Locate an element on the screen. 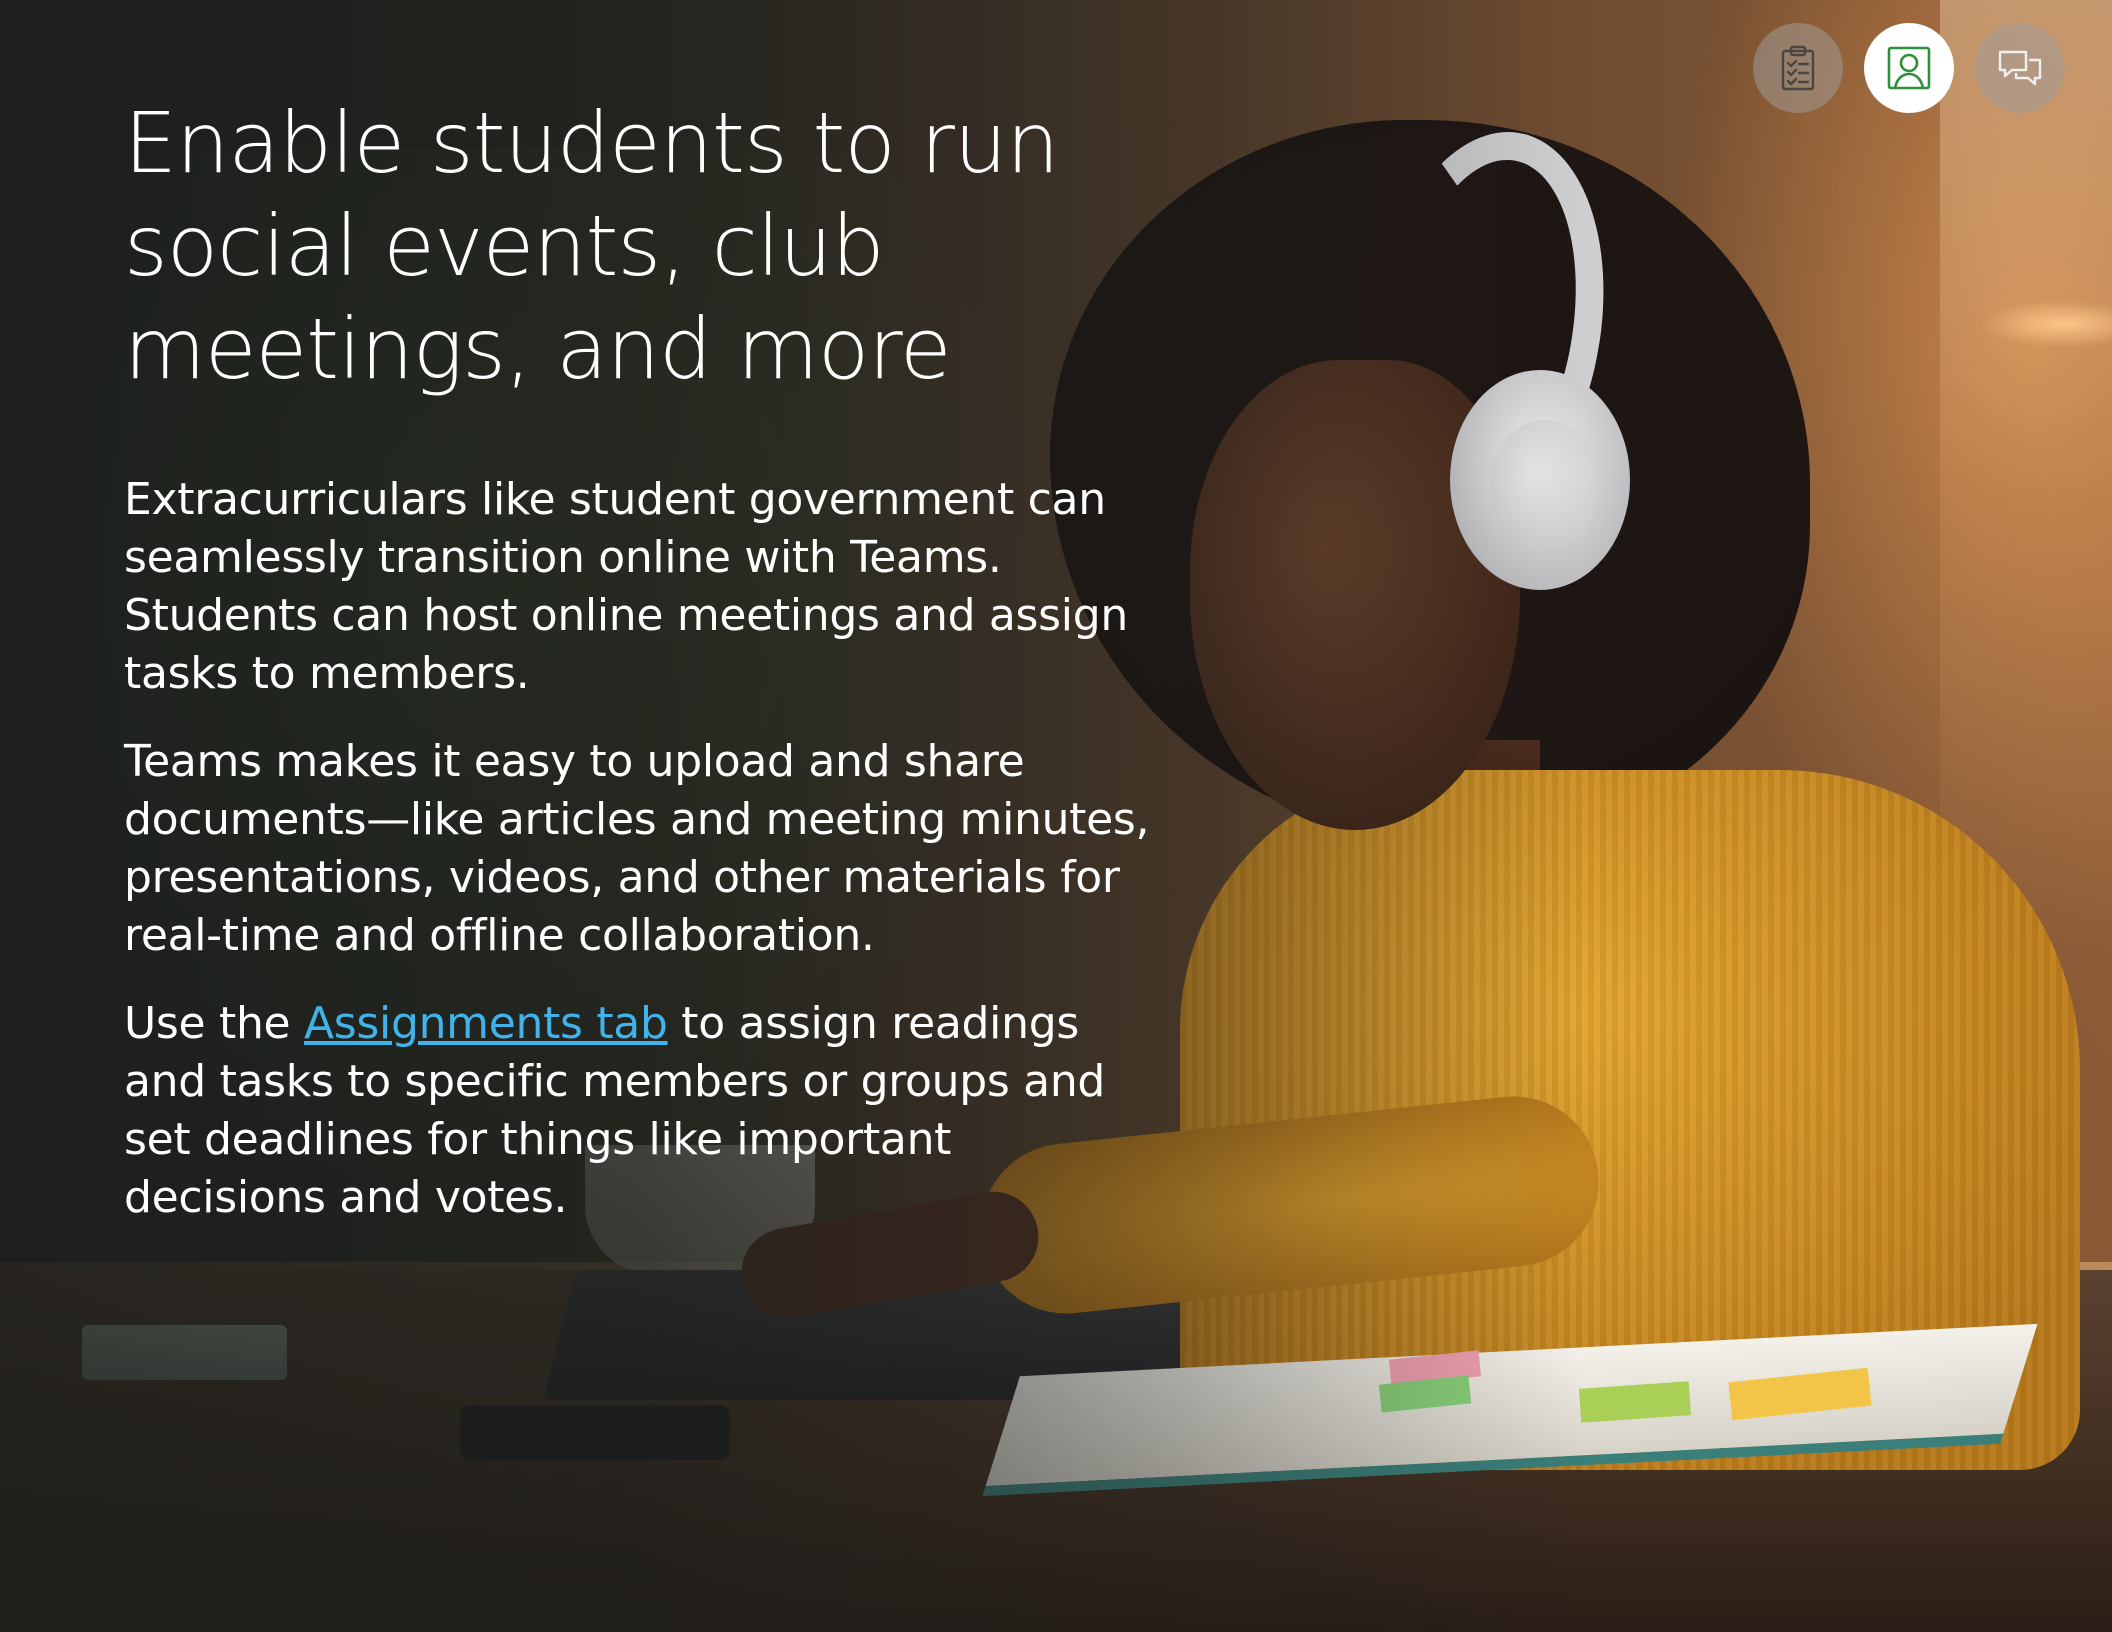 This screenshot has height=1632, width=2112. nav-button-chat is located at coordinates (2020, 68).